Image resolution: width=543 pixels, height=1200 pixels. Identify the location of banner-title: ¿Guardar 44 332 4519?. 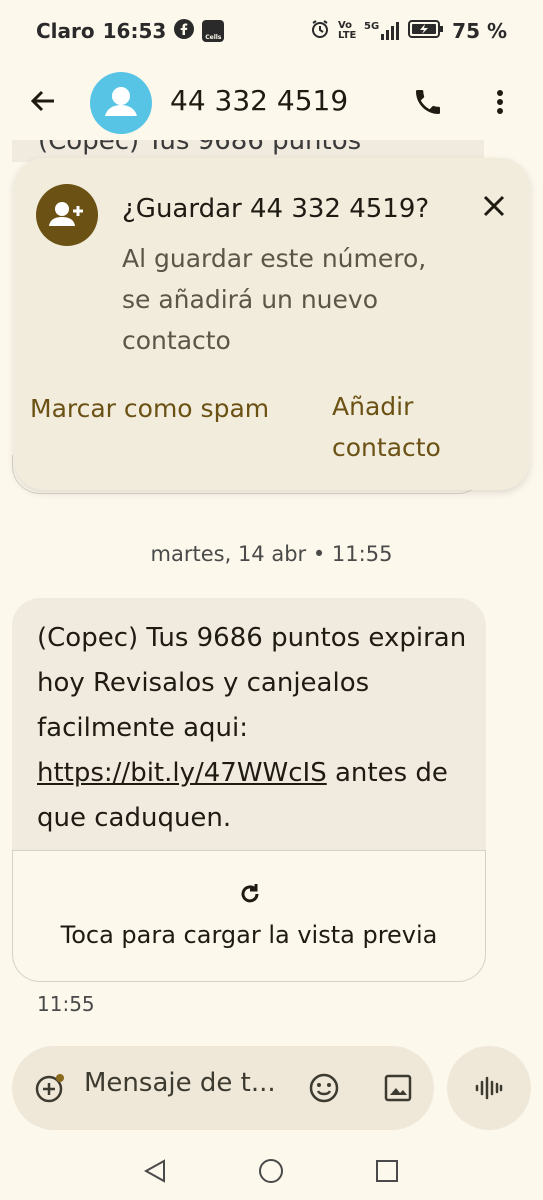
(276, 209).